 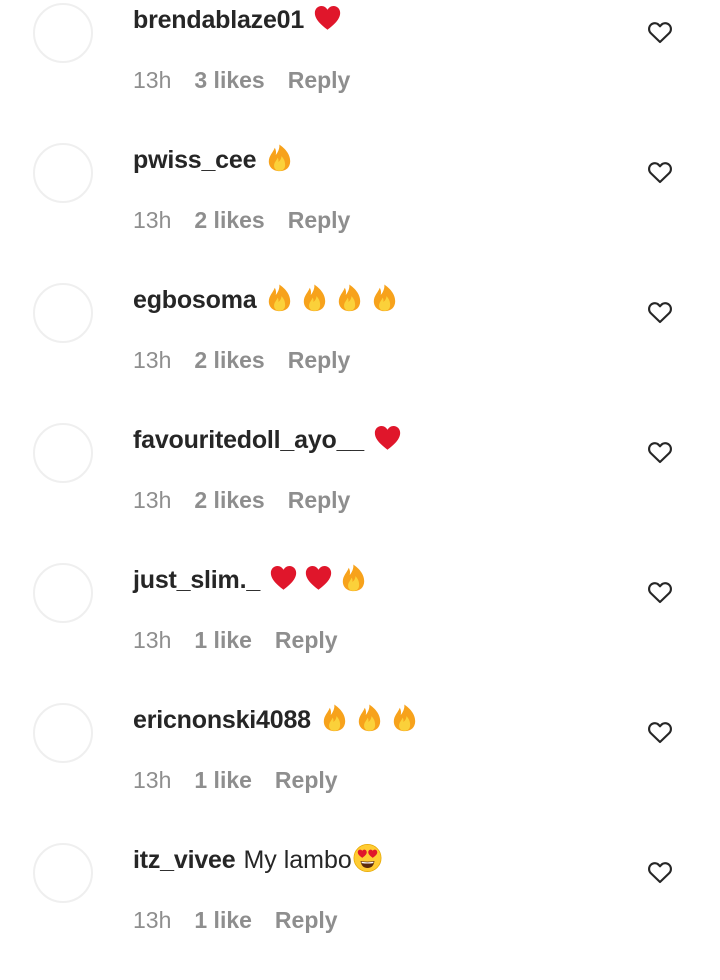 I want to click on comment-text: ericnonski4088, so click(x=278, y=720).